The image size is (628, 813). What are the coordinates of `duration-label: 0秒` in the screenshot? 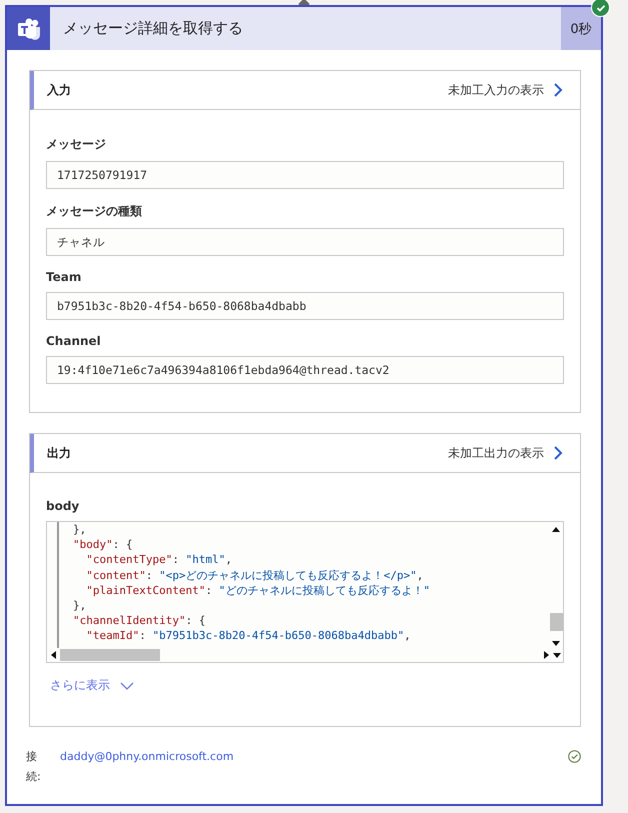 It's located at (581, 28).